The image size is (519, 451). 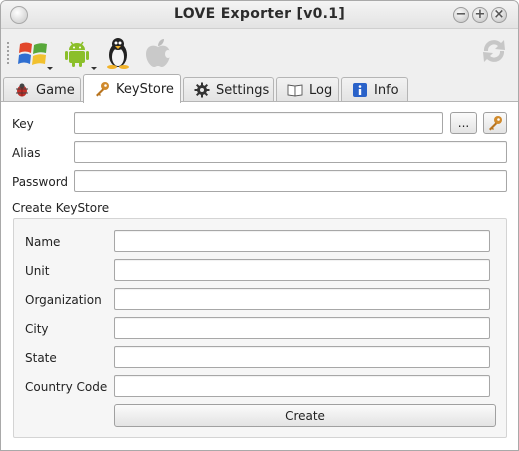 I want to click on tab-settings: Settings, so click(x=228, y=89).